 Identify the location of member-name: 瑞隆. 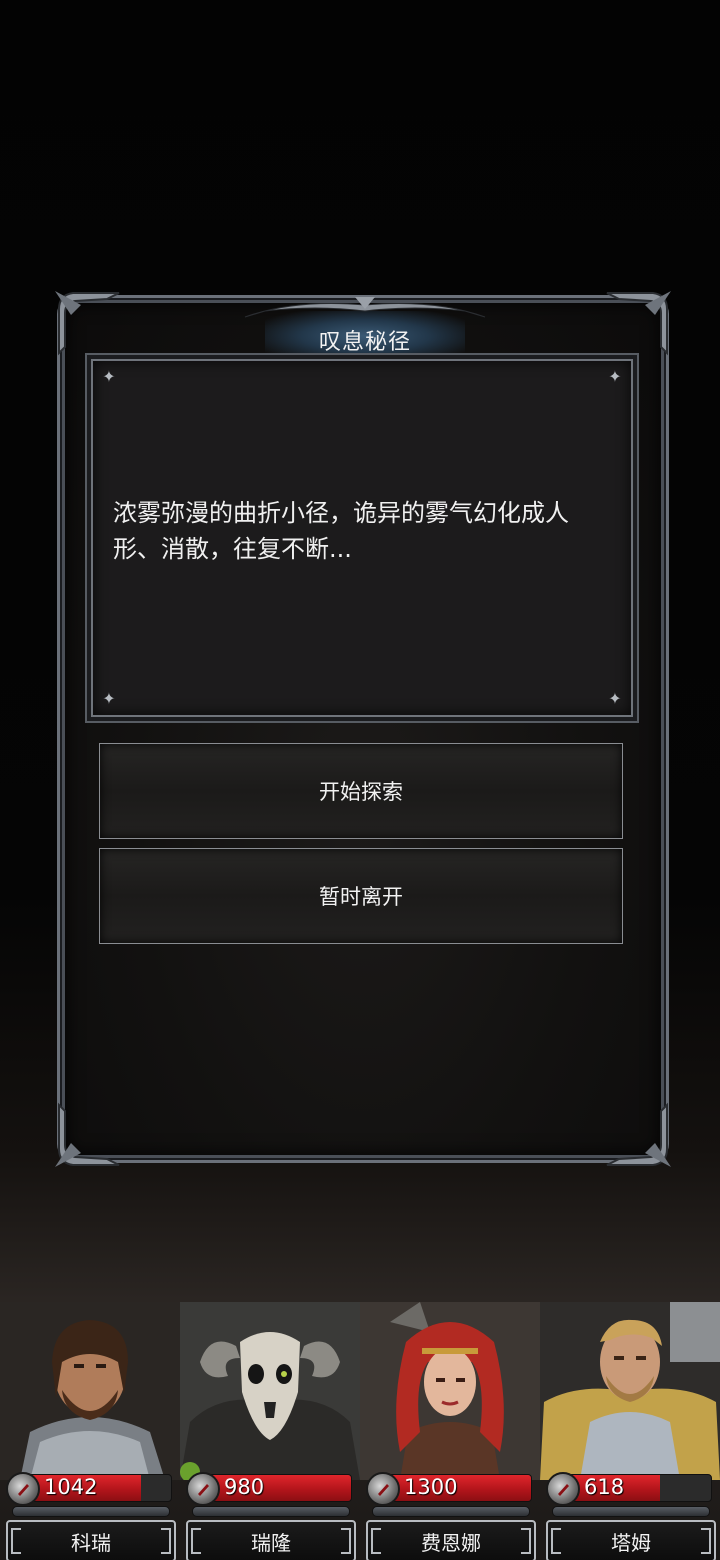
(271, 1540).